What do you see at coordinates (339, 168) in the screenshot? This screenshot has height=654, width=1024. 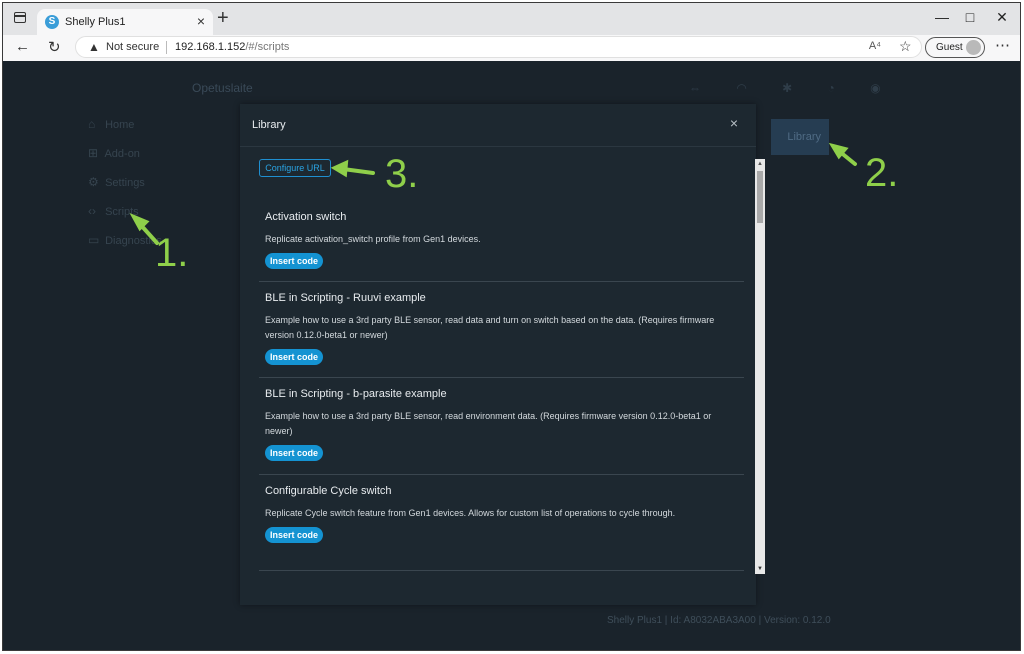 I see `annotation-3-arrowhead` at bounding box center [339, 168].